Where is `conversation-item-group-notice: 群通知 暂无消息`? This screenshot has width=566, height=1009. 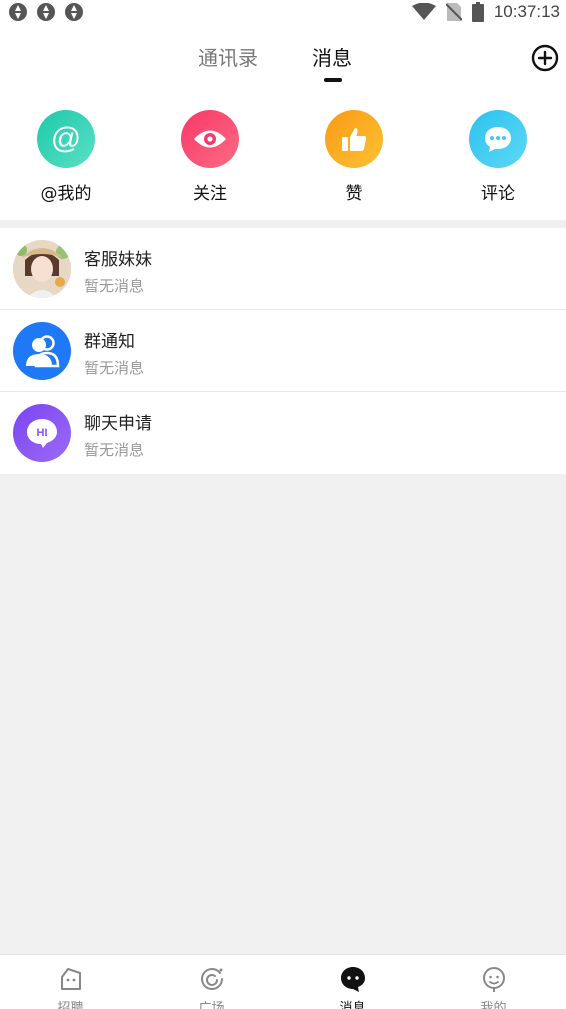
conversation-item-group-notice: 群通知 暂无消息 is located at coordinates (283, 351).